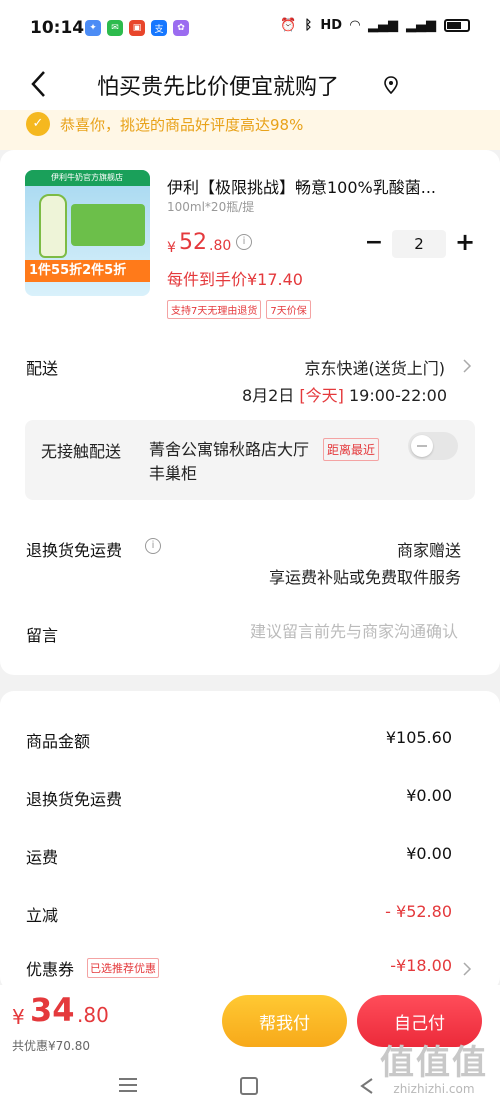 This screenshot has width=500, height=1117. I want to click on return-shipping-desc: 享运费补贴或免费取件服务, so click(364, 577).